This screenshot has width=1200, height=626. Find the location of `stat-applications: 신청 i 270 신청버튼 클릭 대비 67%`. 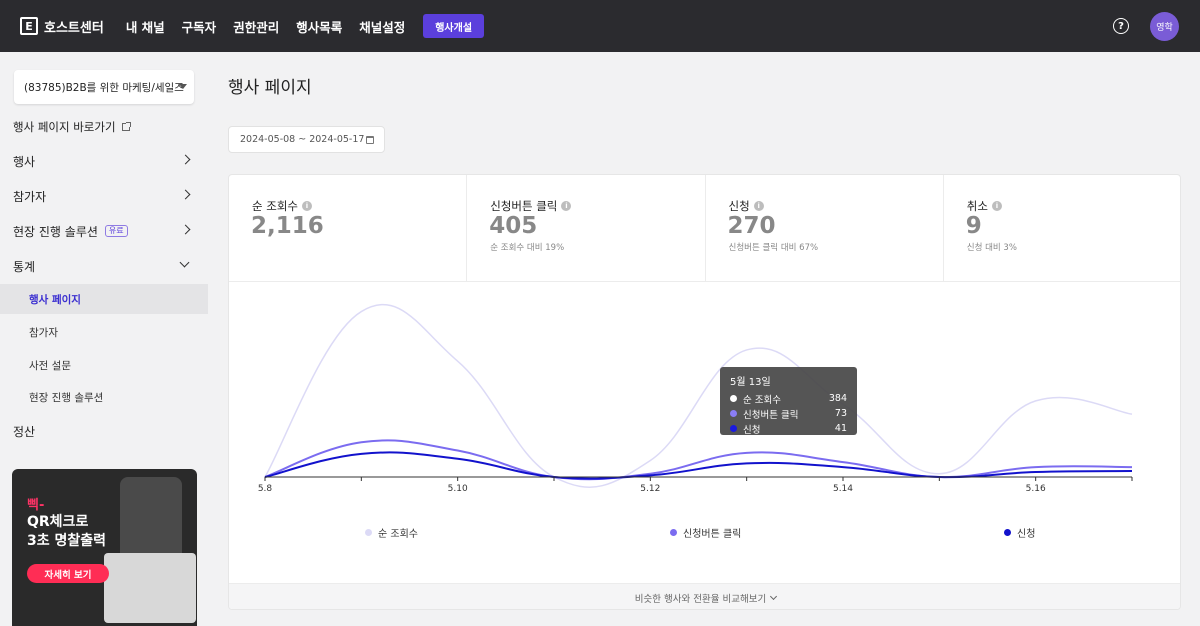

stat-applications: 신청 i 270 신청버튼 클릭 대비 67% is located at coordinates (825, 228).